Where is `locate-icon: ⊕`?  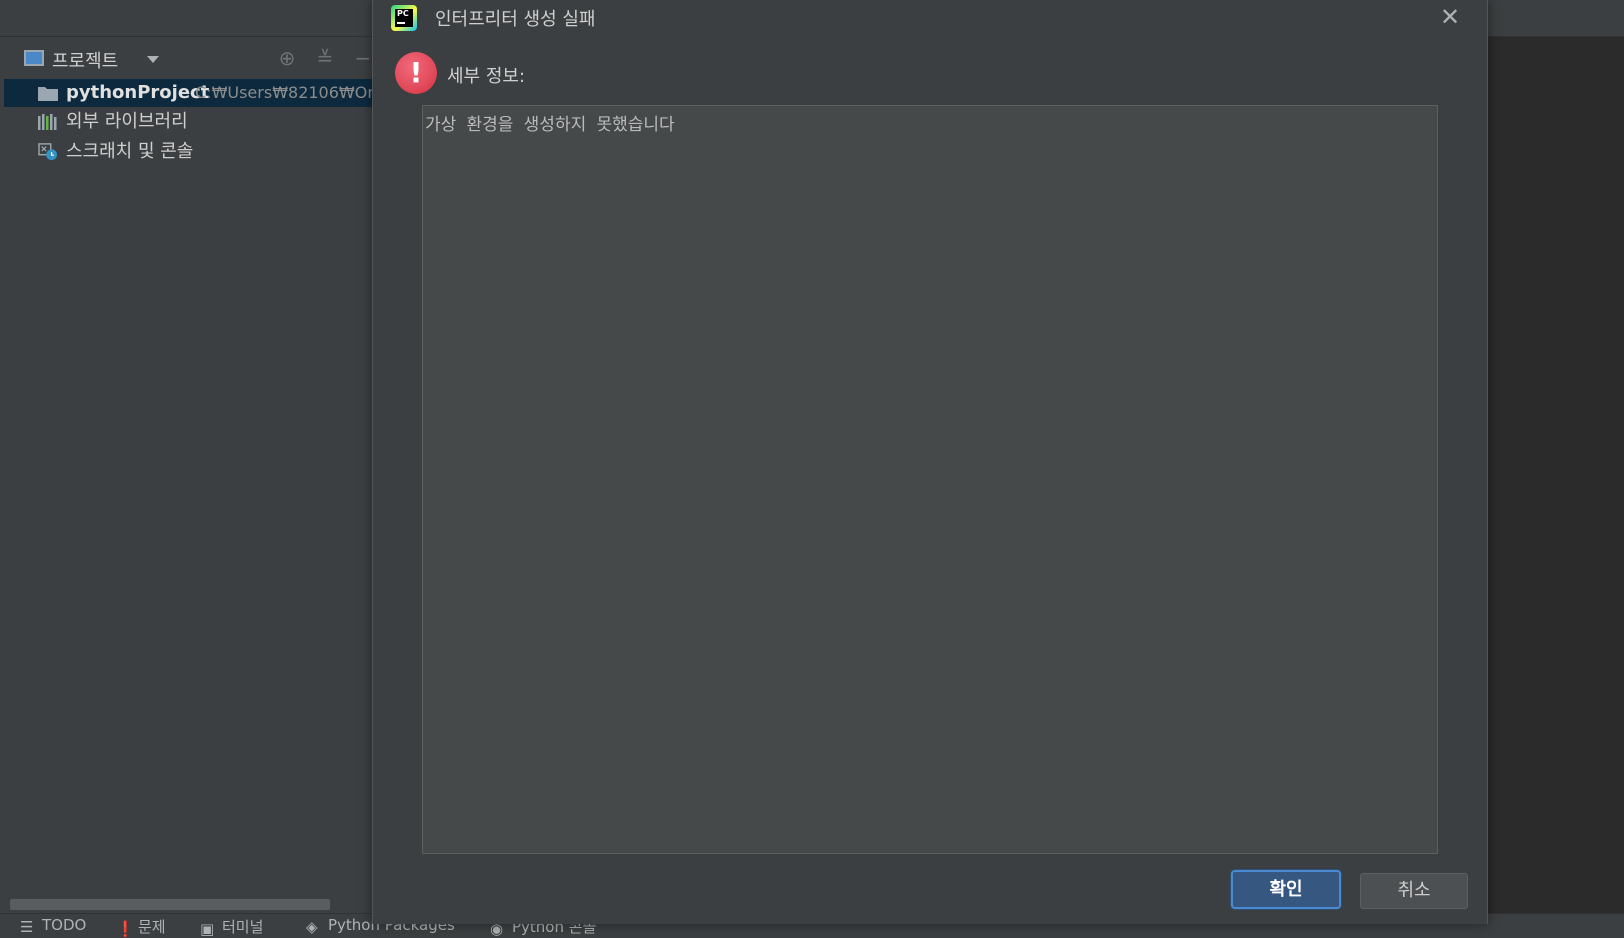
locate-icon: ⊕ is located at coordinates (287, 58).